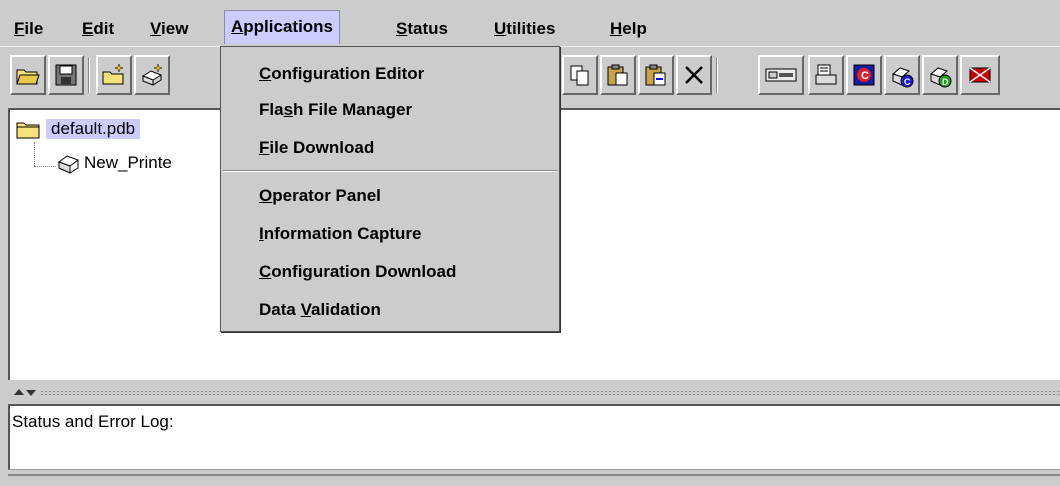 This screenshot has width=1060, height=486. Describe the element at coordinates (175, 28) in the screenshot. I see `menu-view-label: iew` at that location.